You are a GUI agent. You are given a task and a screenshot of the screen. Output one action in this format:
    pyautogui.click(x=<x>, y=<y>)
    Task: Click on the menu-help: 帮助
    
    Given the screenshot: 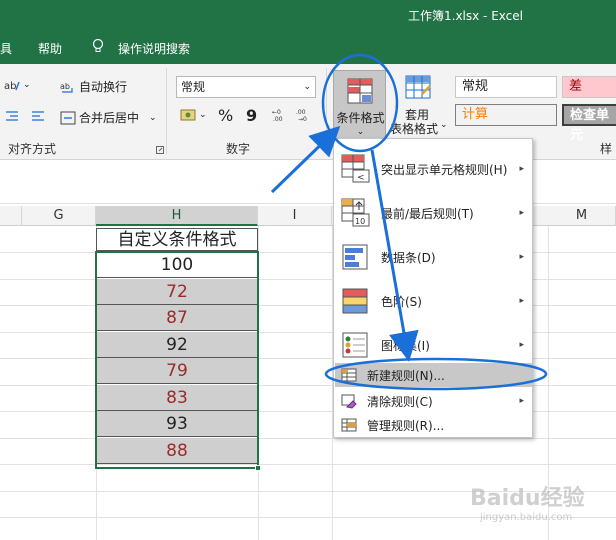 What is the action you would take?
    pyautogui.click(x=50, y=48)
    